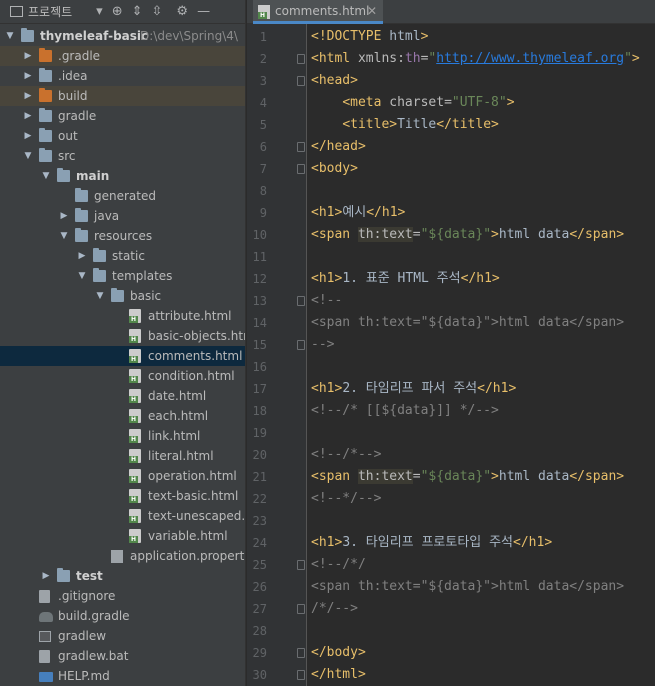 The height and width of the screenshot is (686, 655). I want to click on tree-item-label: date.html, so click(177, 396).